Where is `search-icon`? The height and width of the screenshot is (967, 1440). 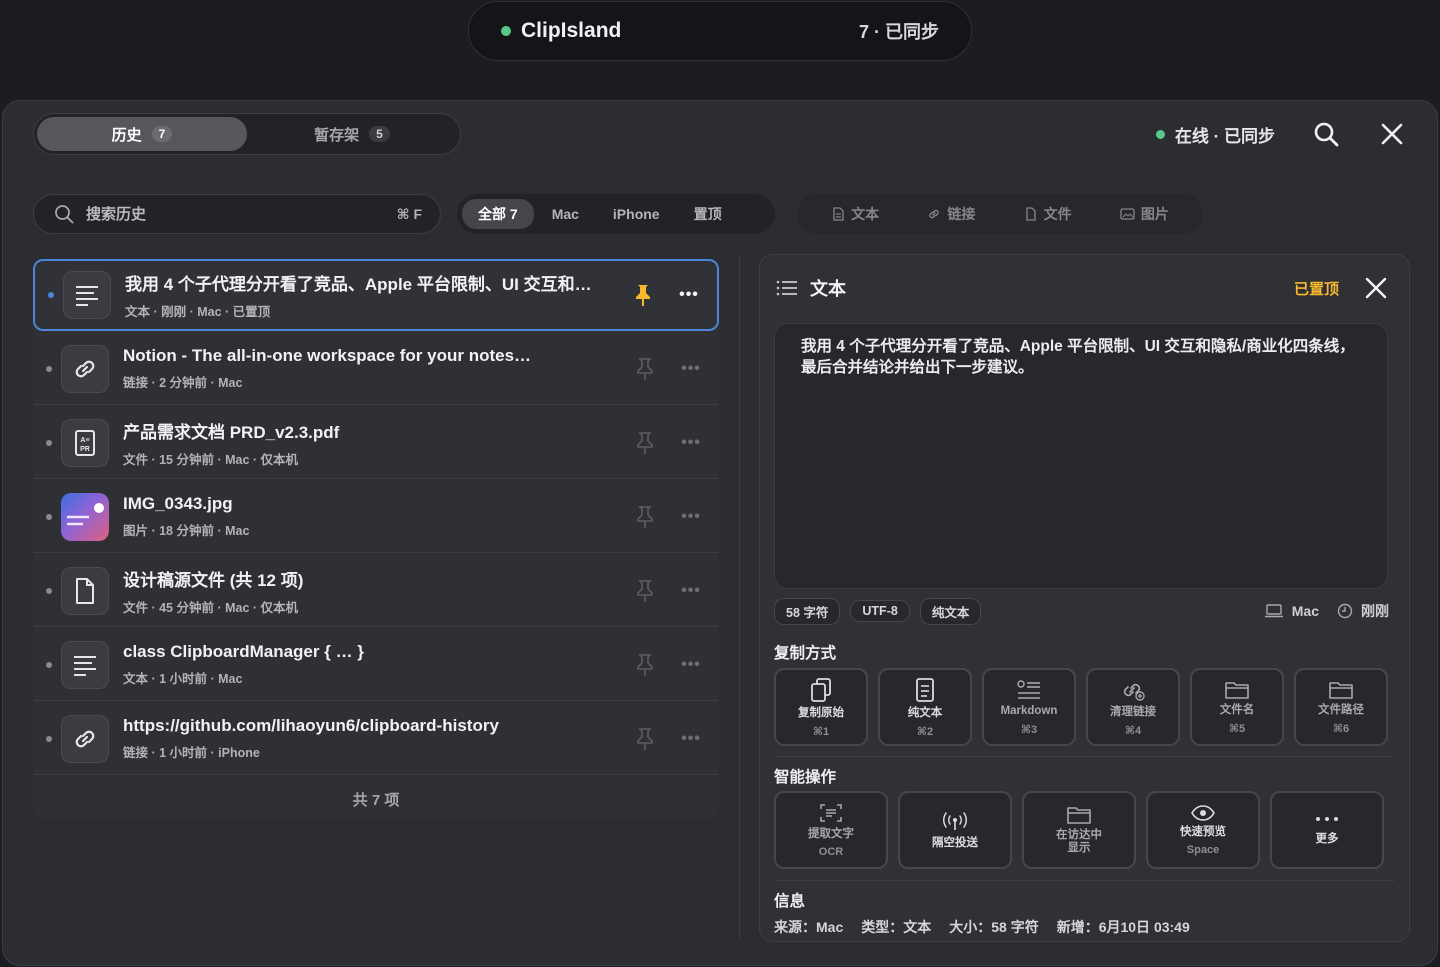 search-icon is located at coordinates (64, 214).